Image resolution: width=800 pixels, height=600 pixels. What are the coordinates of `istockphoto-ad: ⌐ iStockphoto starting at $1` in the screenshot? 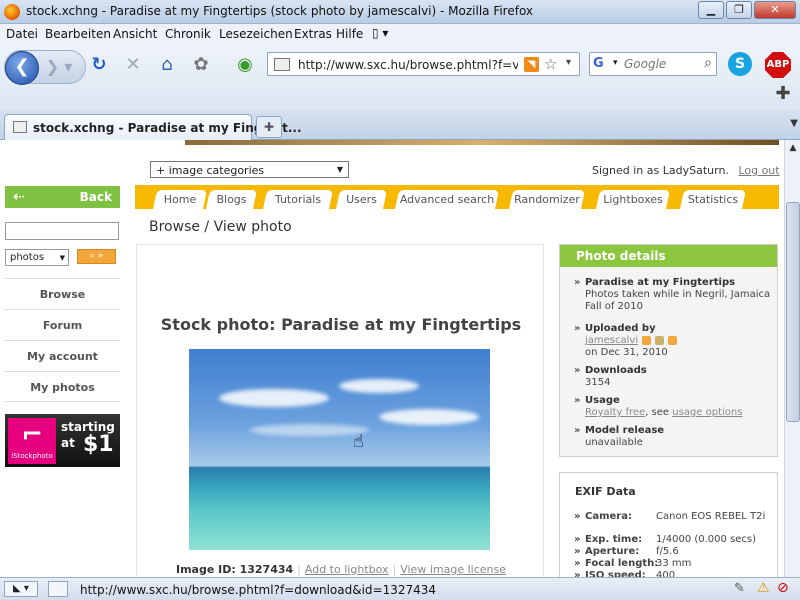 It's located at (62, 440).